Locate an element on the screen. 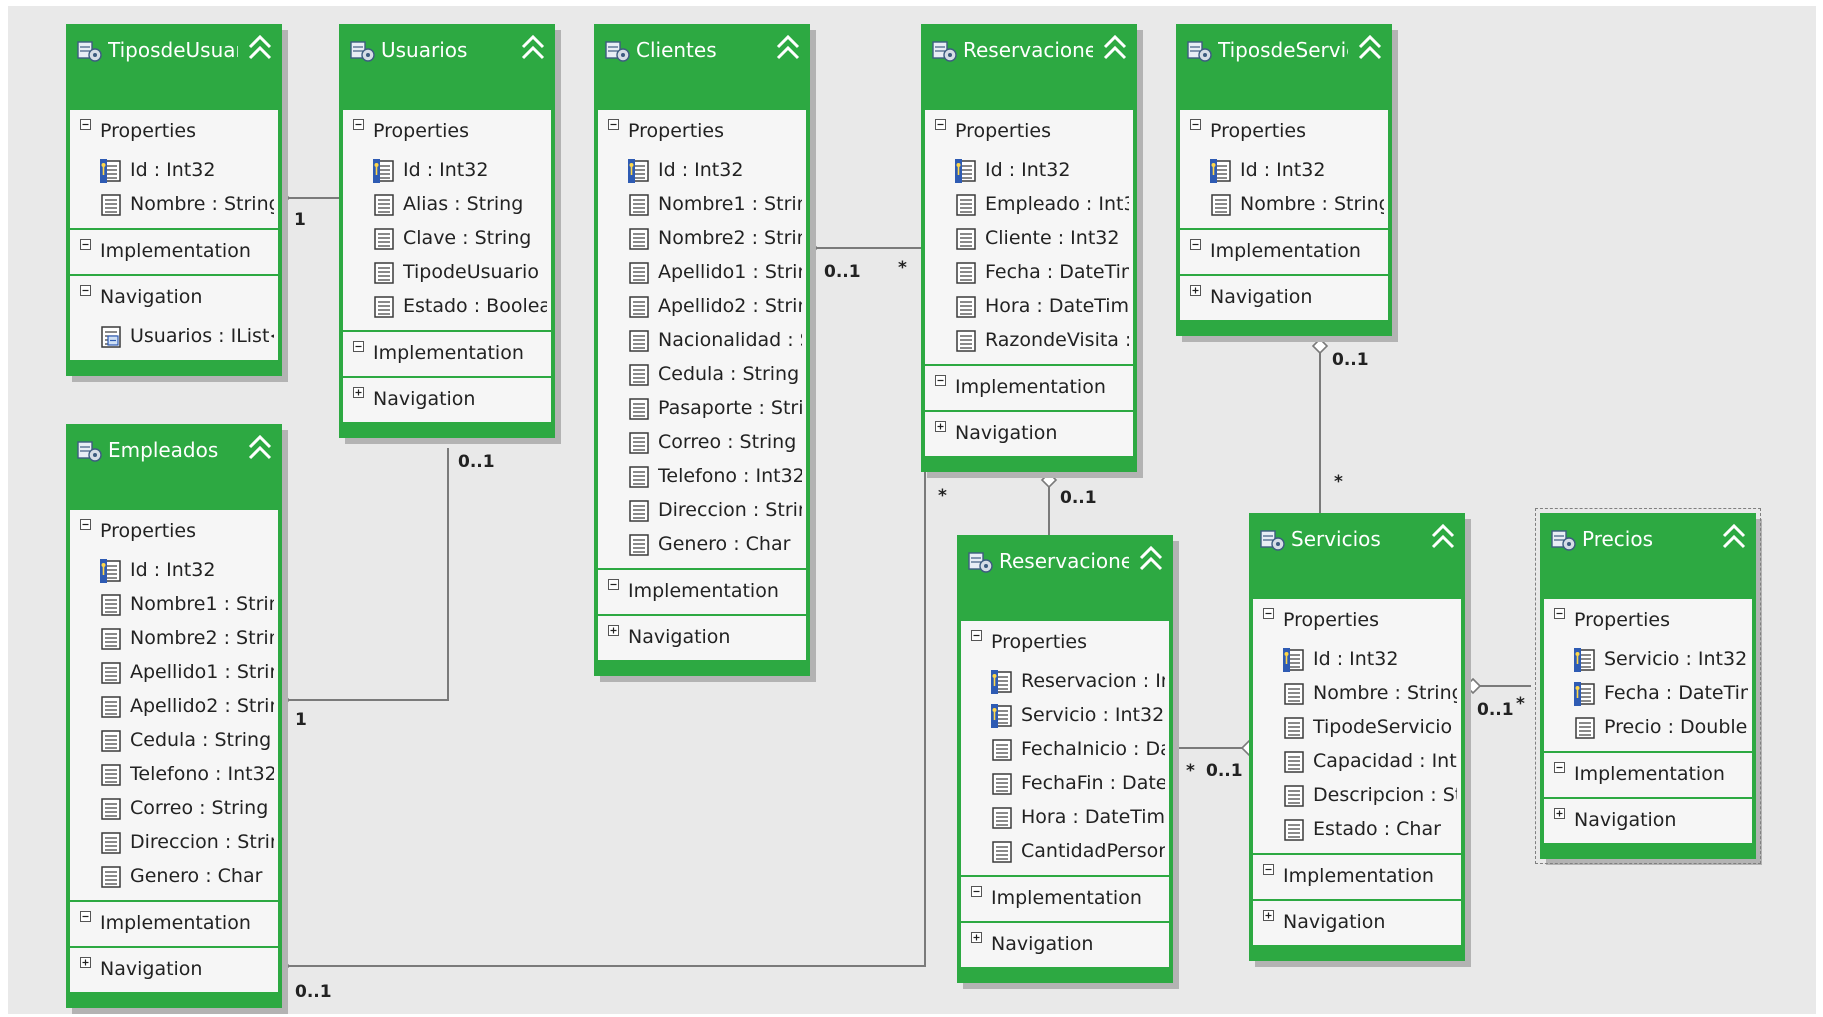  property-row: Alias : String is located at coordinates (447, 205).